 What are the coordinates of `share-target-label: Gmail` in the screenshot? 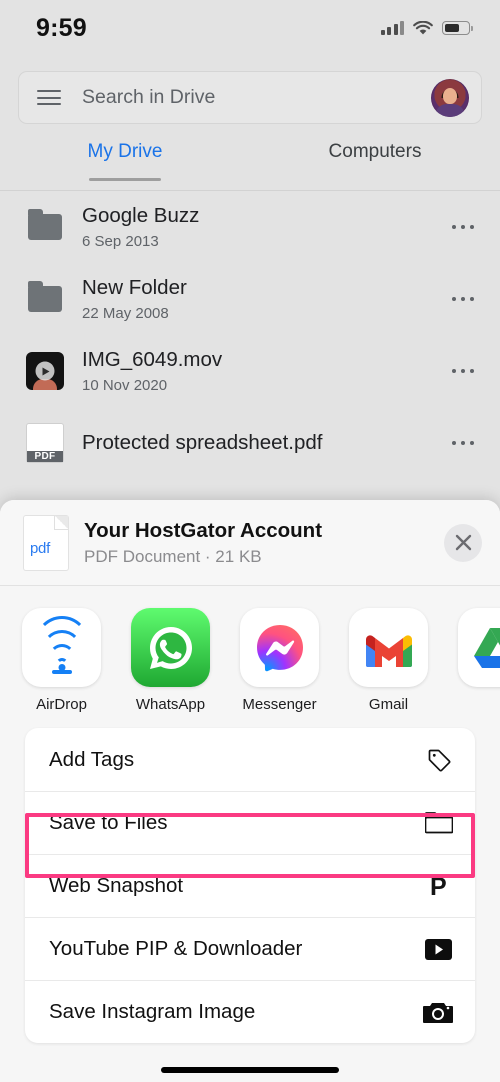 It's located at (388, 704).